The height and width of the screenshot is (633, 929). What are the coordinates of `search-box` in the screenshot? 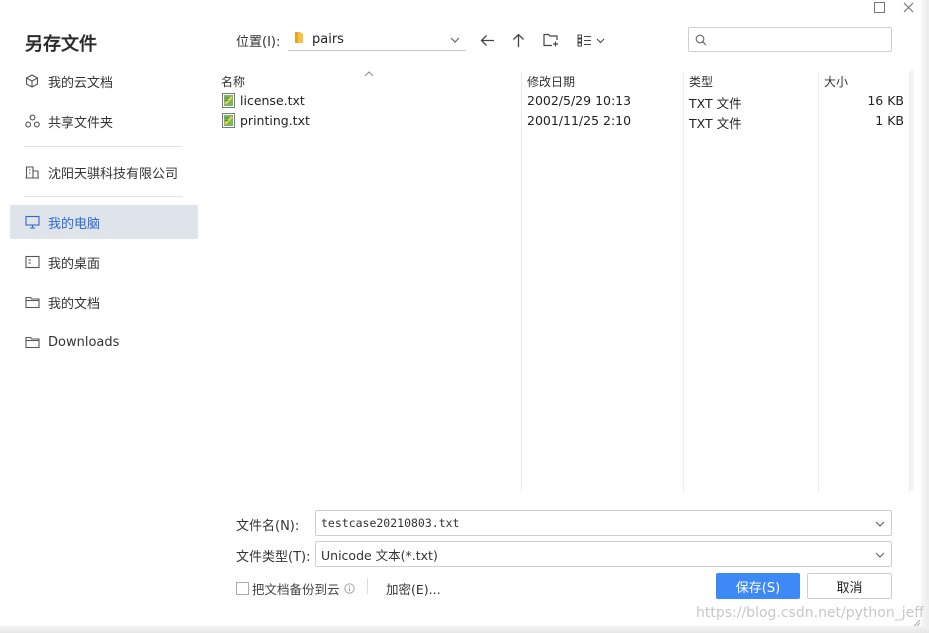 It's located at (790, 39).